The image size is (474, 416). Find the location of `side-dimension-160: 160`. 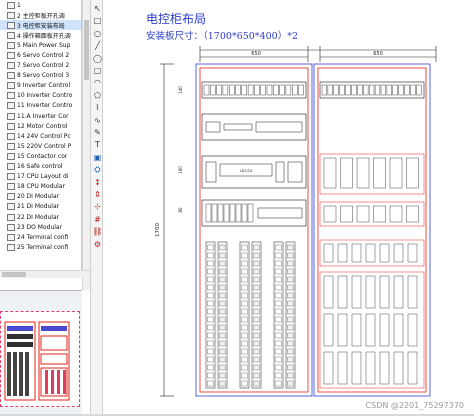

side-dimension-160: 160 is located at coordinates (180, 170).